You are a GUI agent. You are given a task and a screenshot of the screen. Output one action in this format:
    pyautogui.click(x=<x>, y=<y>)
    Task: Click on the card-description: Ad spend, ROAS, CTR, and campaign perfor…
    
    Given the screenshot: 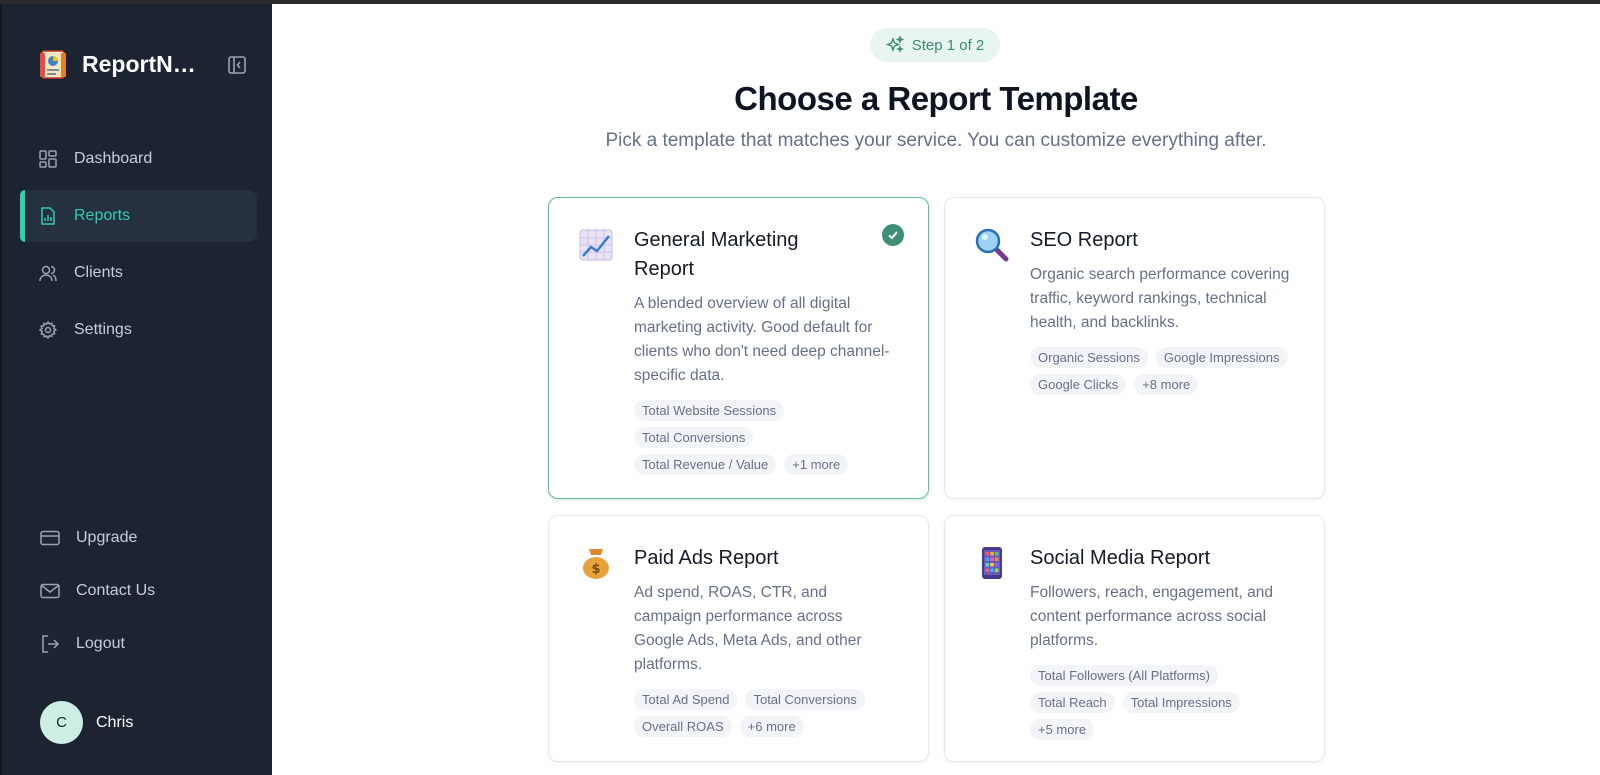 What is the action you would take?
    pyautogui.click(x=748, y=628)
    